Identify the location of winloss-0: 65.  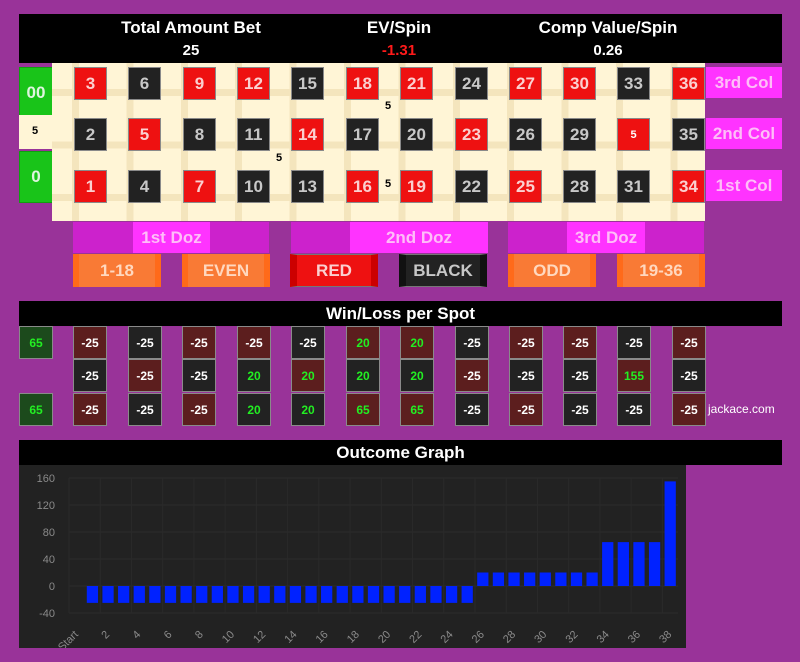
(36, 409).